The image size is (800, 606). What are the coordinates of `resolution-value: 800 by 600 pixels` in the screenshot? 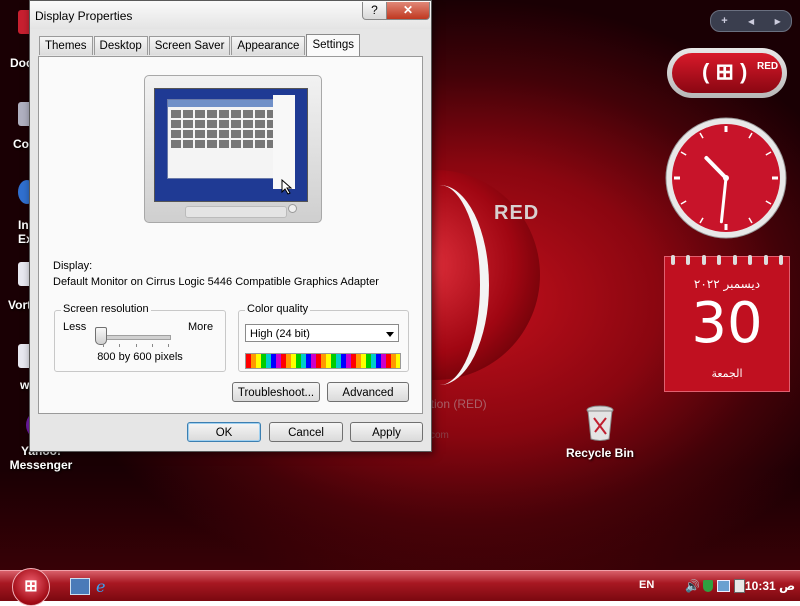 It's located at (140, 357).